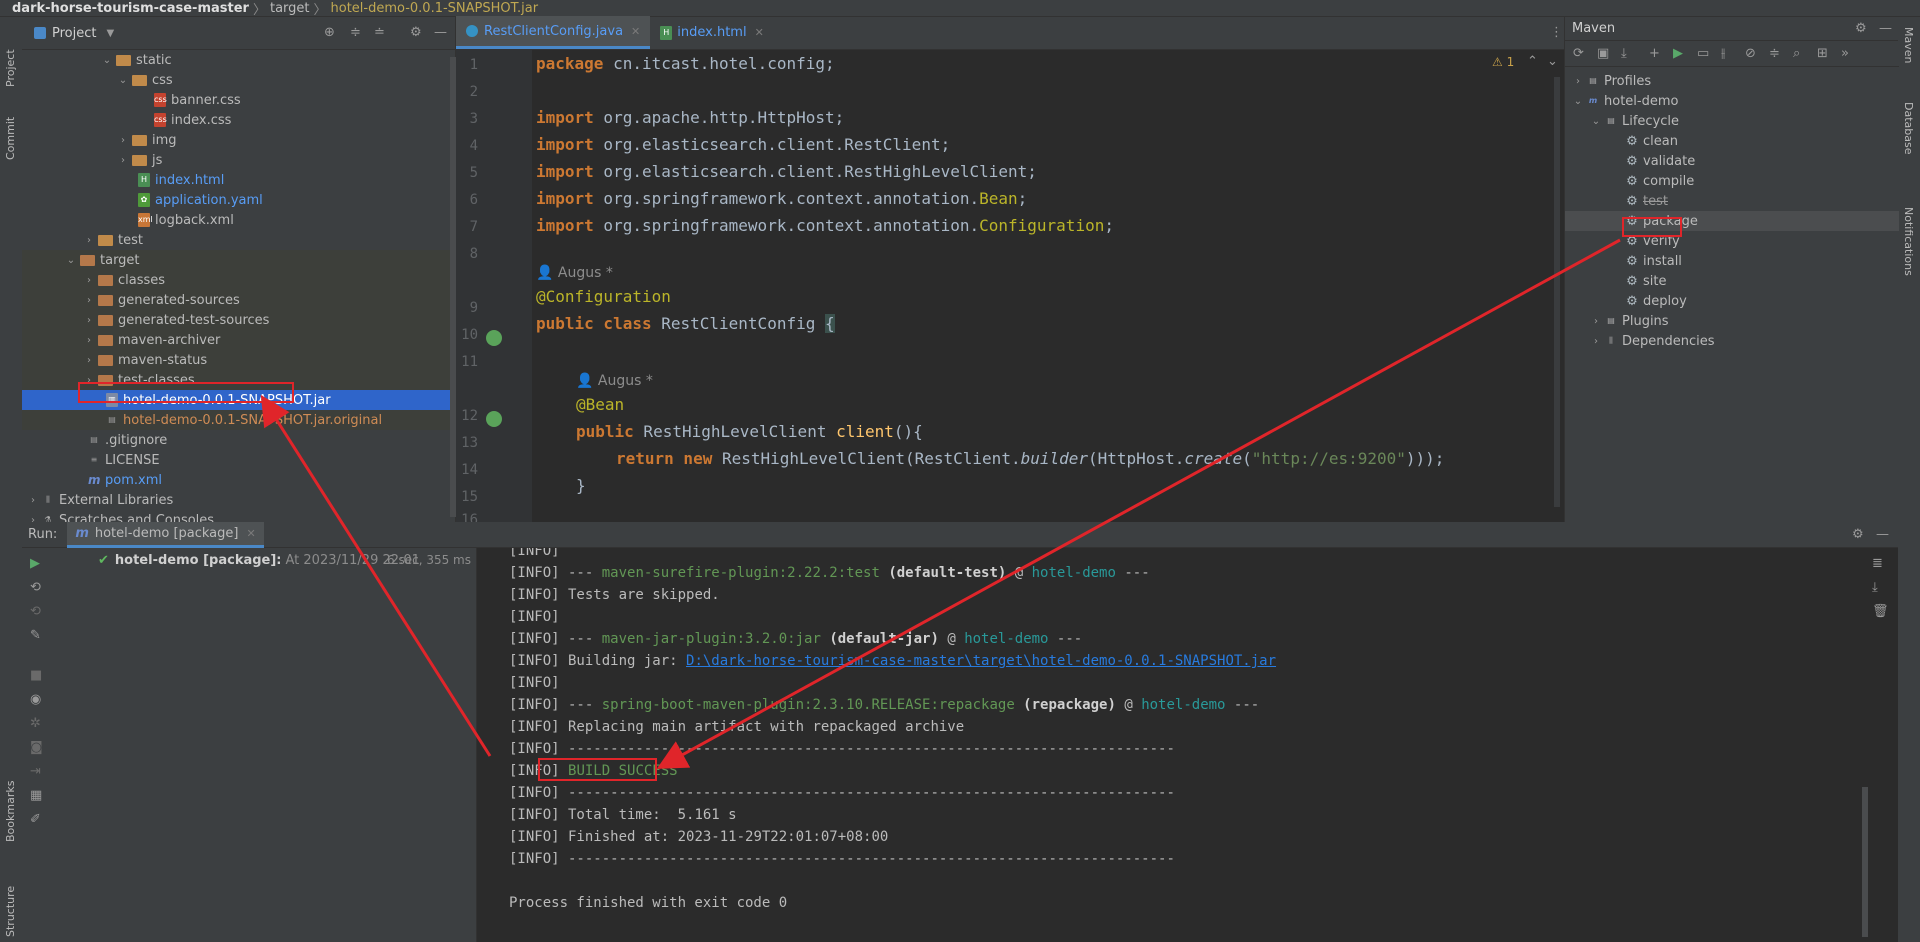  What do you see at coordinates (1703, 53) in the screenshot?
I see `execute-goal-icon: ▭` at bounding box center [1703, 53].